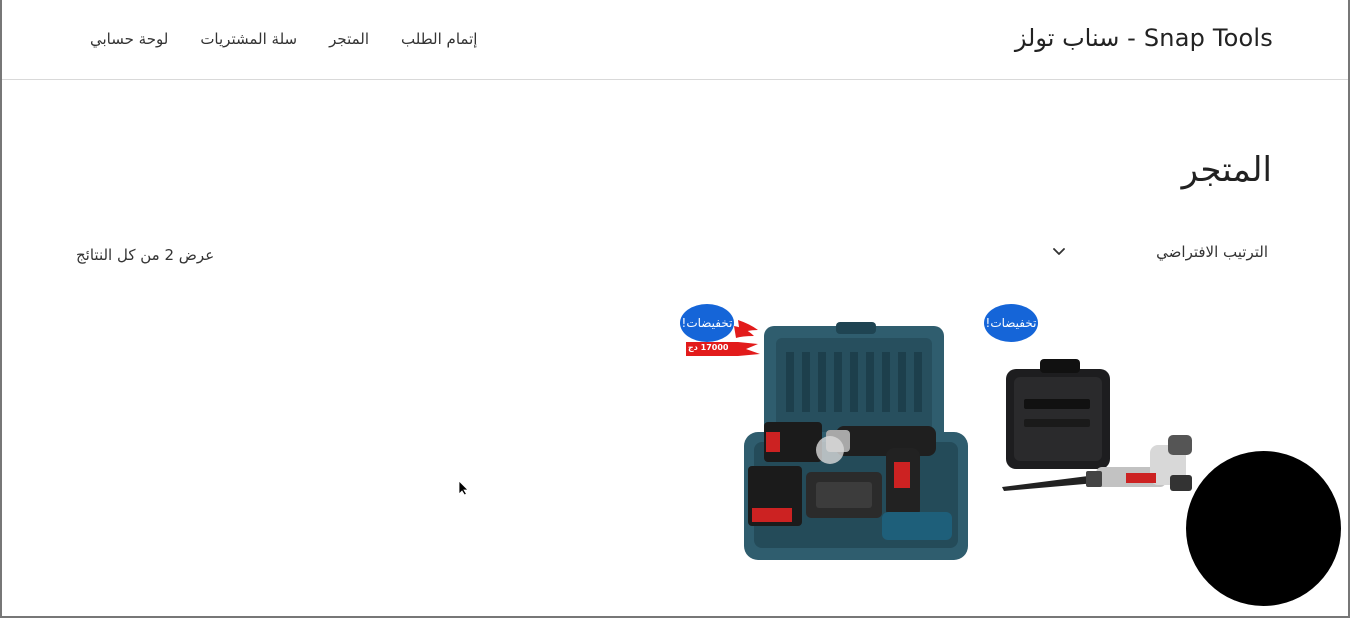  I want to click on nav-item-cart: سلة المشتريات, so click(248, 39).